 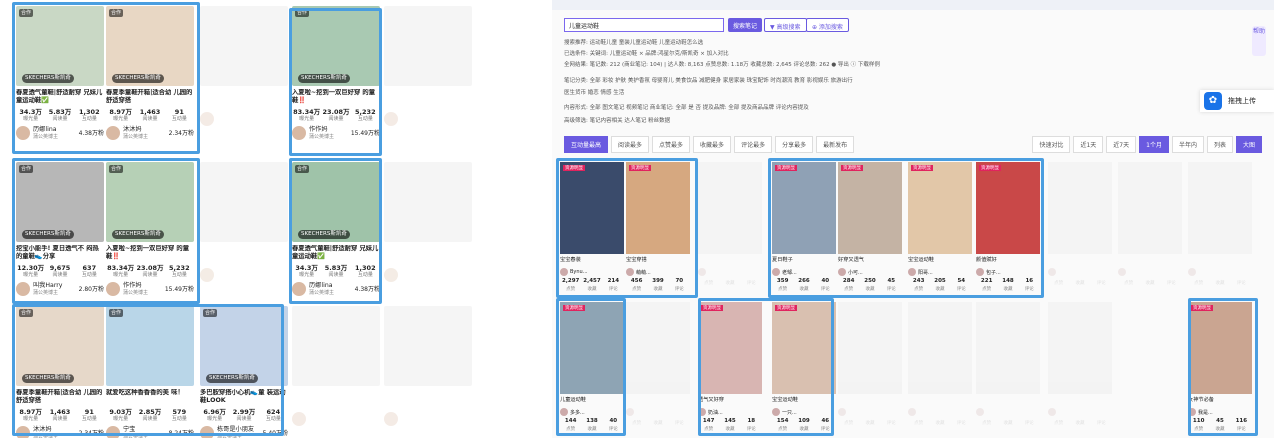 What do you see at coordinates (586, 144) in the screenshot?
I see `sort-tab: 互动量最高` at bounding box center [586, 144].